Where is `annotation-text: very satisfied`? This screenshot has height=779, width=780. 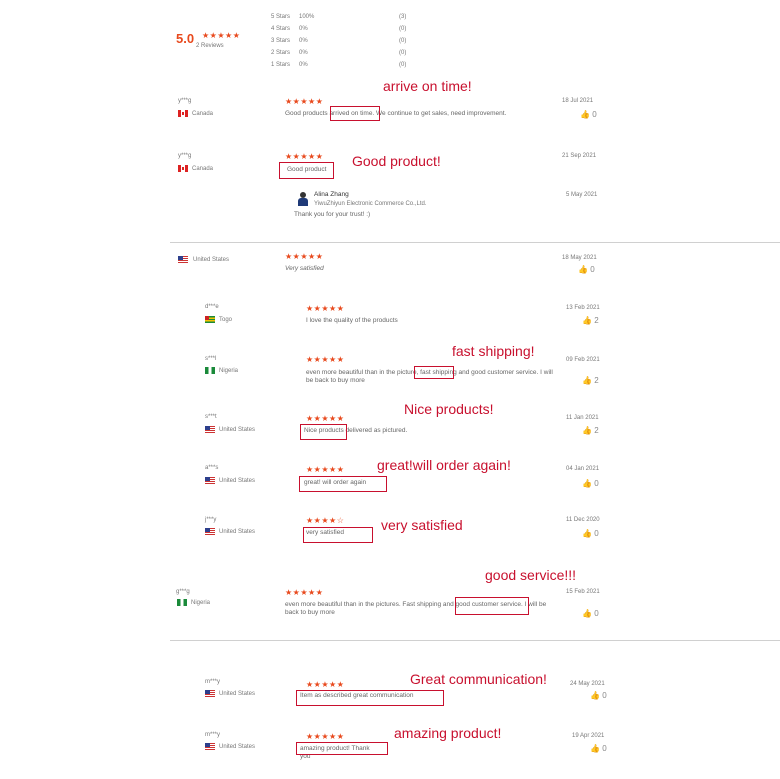
annotation-text: very satisfied is located at coordinates (422, 525).